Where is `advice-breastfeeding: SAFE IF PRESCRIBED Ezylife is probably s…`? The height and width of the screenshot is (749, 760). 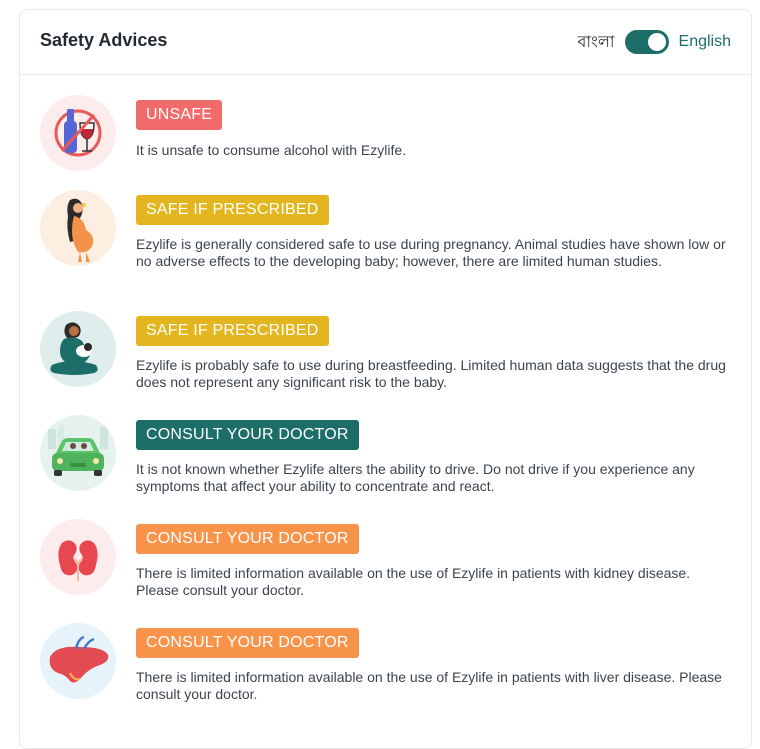
advice-breastfeeding: SAFE IF PRESCRIBED Ezylife is probably s… is located at coordinates (385, 356).